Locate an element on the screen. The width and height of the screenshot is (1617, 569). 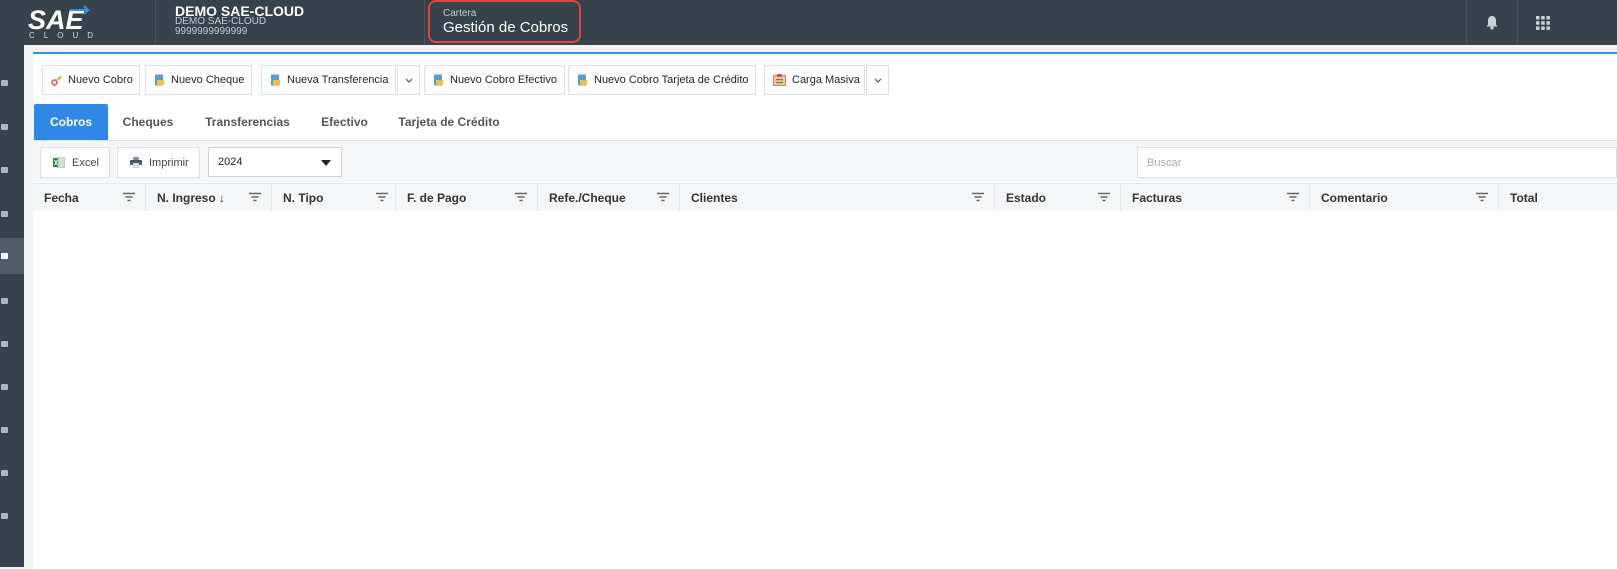
nuevo-cobro-tarjeta-button: Nuevo Cobro Tarjeta de Crédito is located at coordinates (662, 80).